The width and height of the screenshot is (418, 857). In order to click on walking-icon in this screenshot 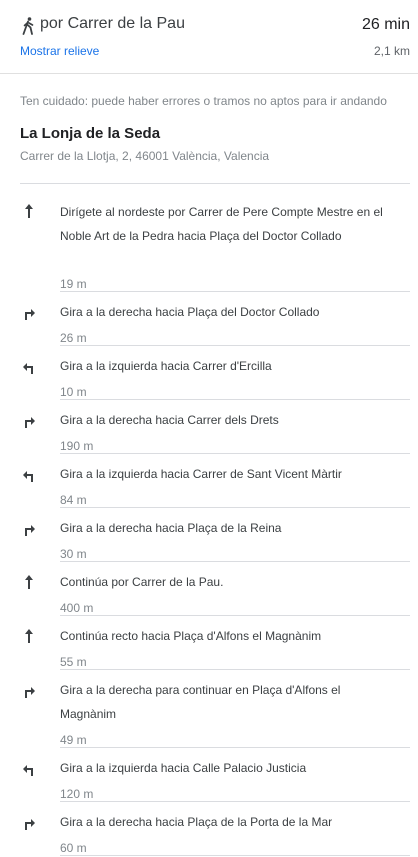, I will do `click(28, 26)`.